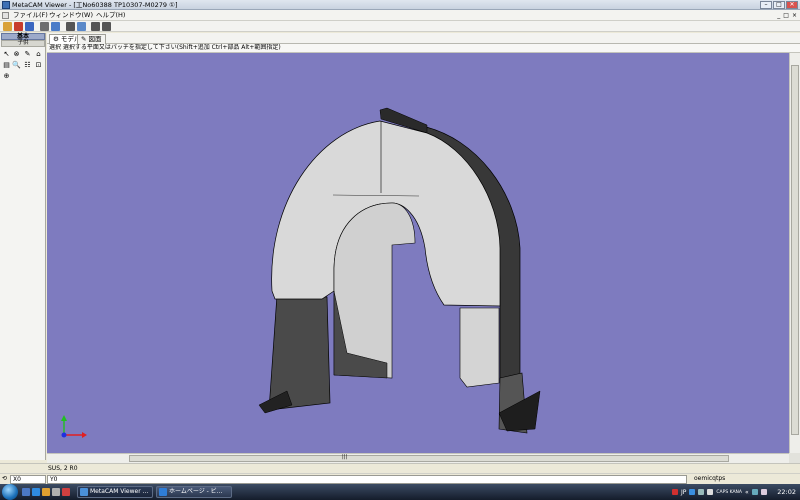 This screenshot has height=500, width=800. What do you see at coordinates (367, 479) in the screenshot?
I see `y-coordinate-field: Y0` at bounding box center [367, 479].